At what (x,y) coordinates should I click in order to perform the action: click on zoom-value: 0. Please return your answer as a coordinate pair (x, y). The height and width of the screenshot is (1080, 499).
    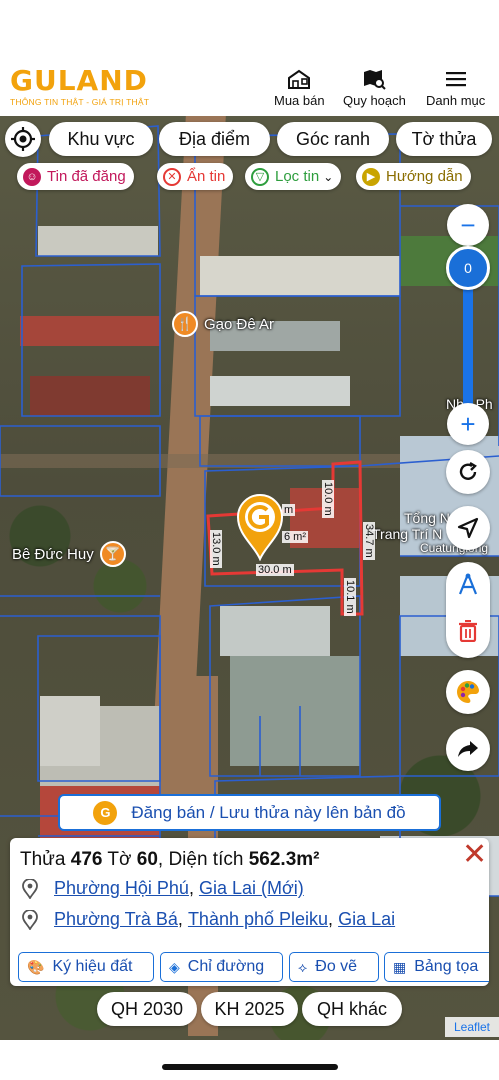
    Looking at the image, I should click on (468, 268).